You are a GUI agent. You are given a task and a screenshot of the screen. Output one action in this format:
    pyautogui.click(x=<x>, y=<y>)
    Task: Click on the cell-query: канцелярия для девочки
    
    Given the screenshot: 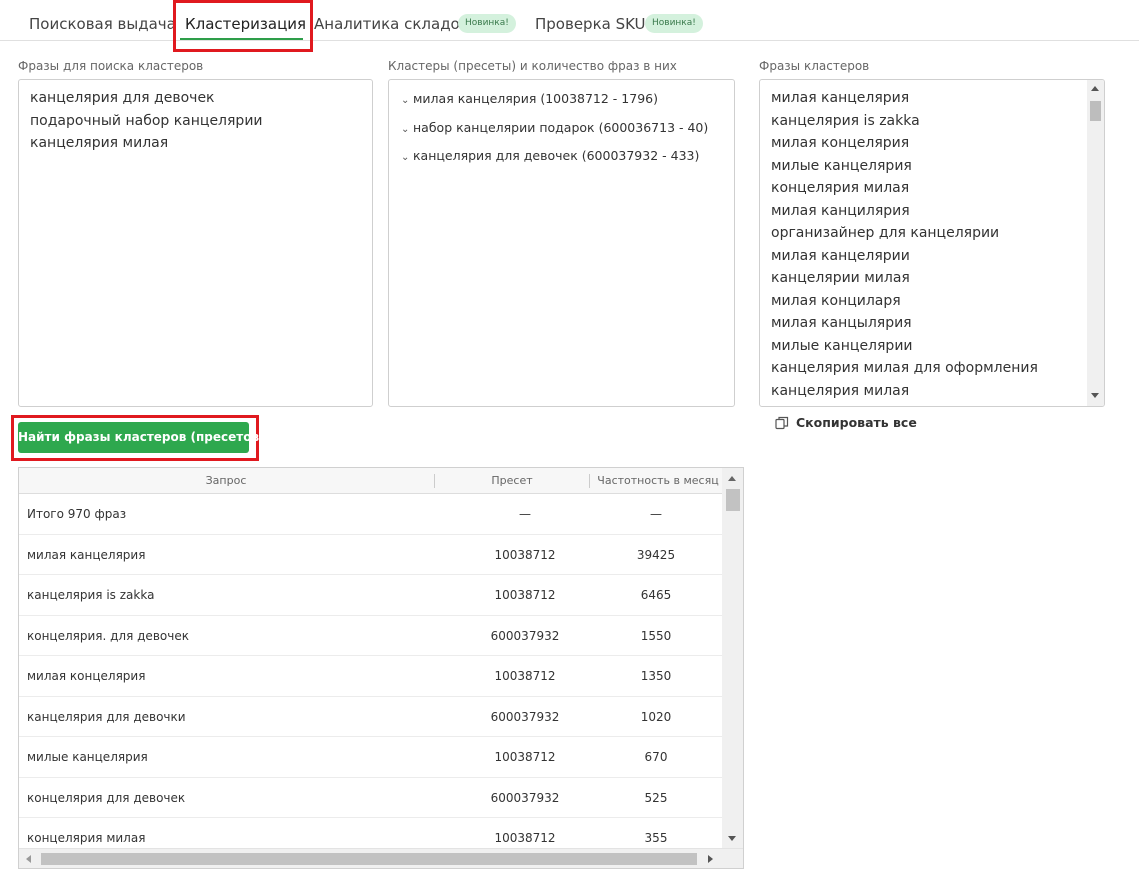 What is the action you would take?
    pyautogui.click(x=106, y=716)
    